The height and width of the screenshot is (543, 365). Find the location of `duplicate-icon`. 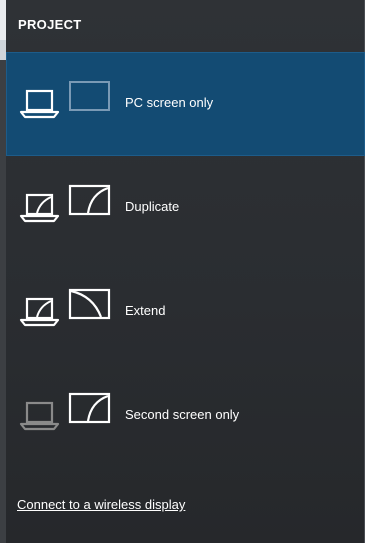

duplicate-icon is located at coordinates (65, 203).